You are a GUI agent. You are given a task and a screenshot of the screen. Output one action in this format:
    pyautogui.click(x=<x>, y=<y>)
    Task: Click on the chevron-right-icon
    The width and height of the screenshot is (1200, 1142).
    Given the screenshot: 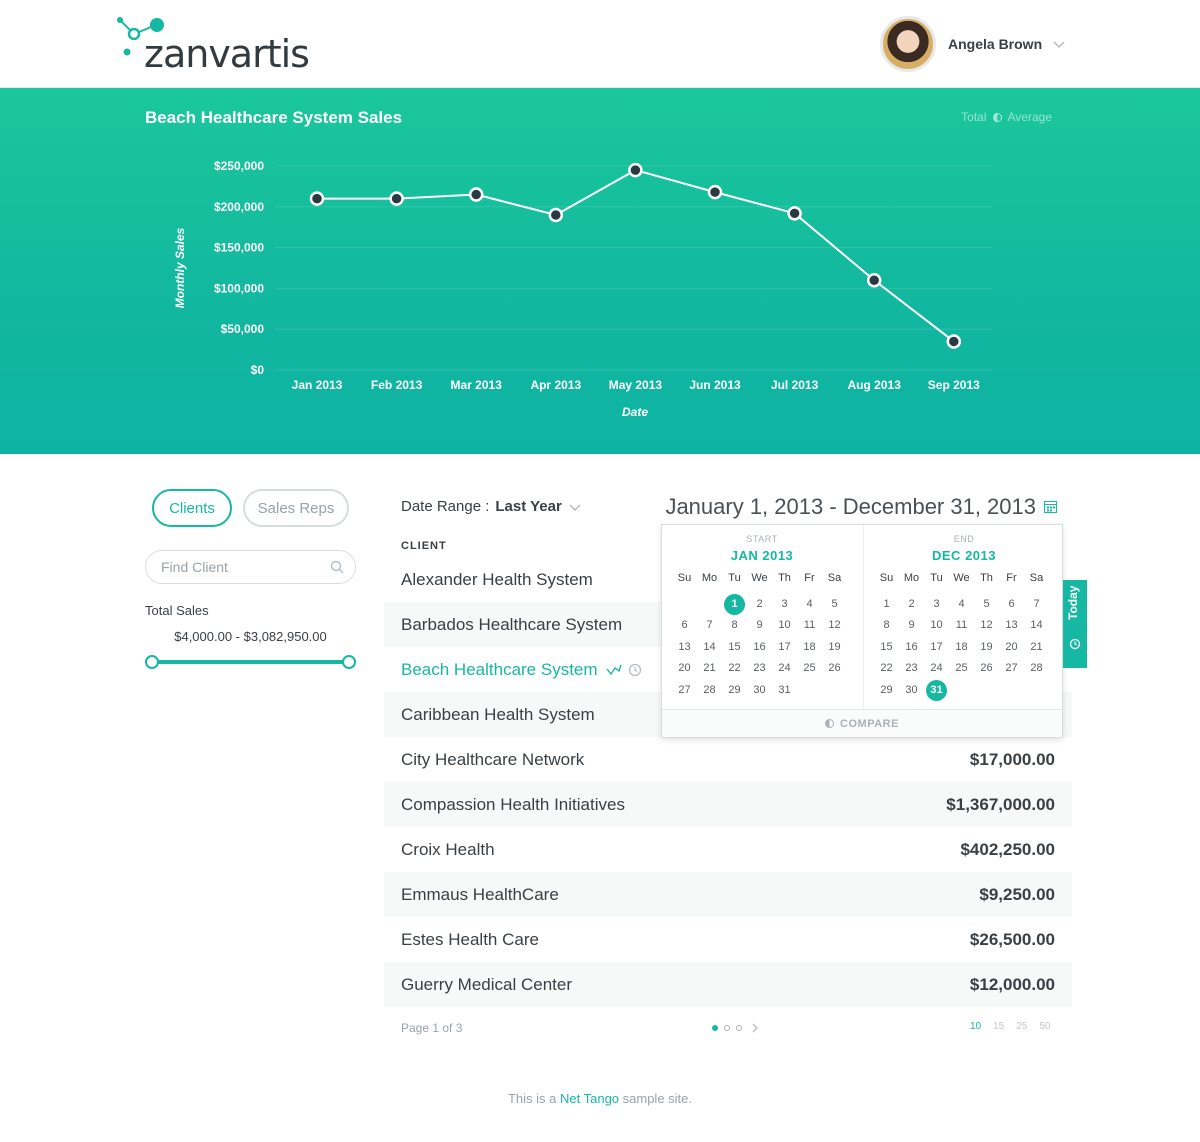 What is the action you would take?
    pyautogui.click(x=755, y=1028)
    